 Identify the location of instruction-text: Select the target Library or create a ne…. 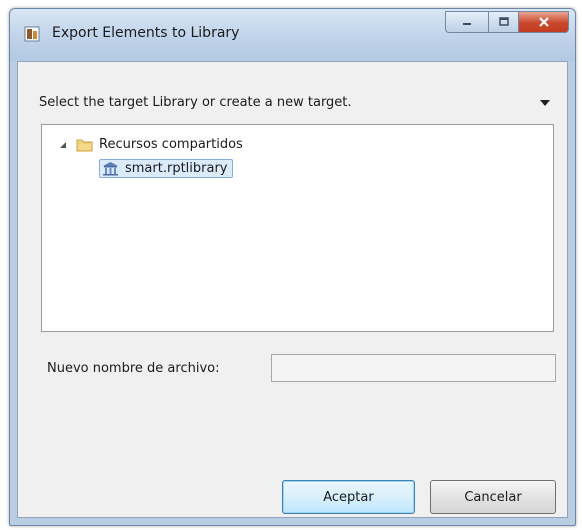
(195, 102).